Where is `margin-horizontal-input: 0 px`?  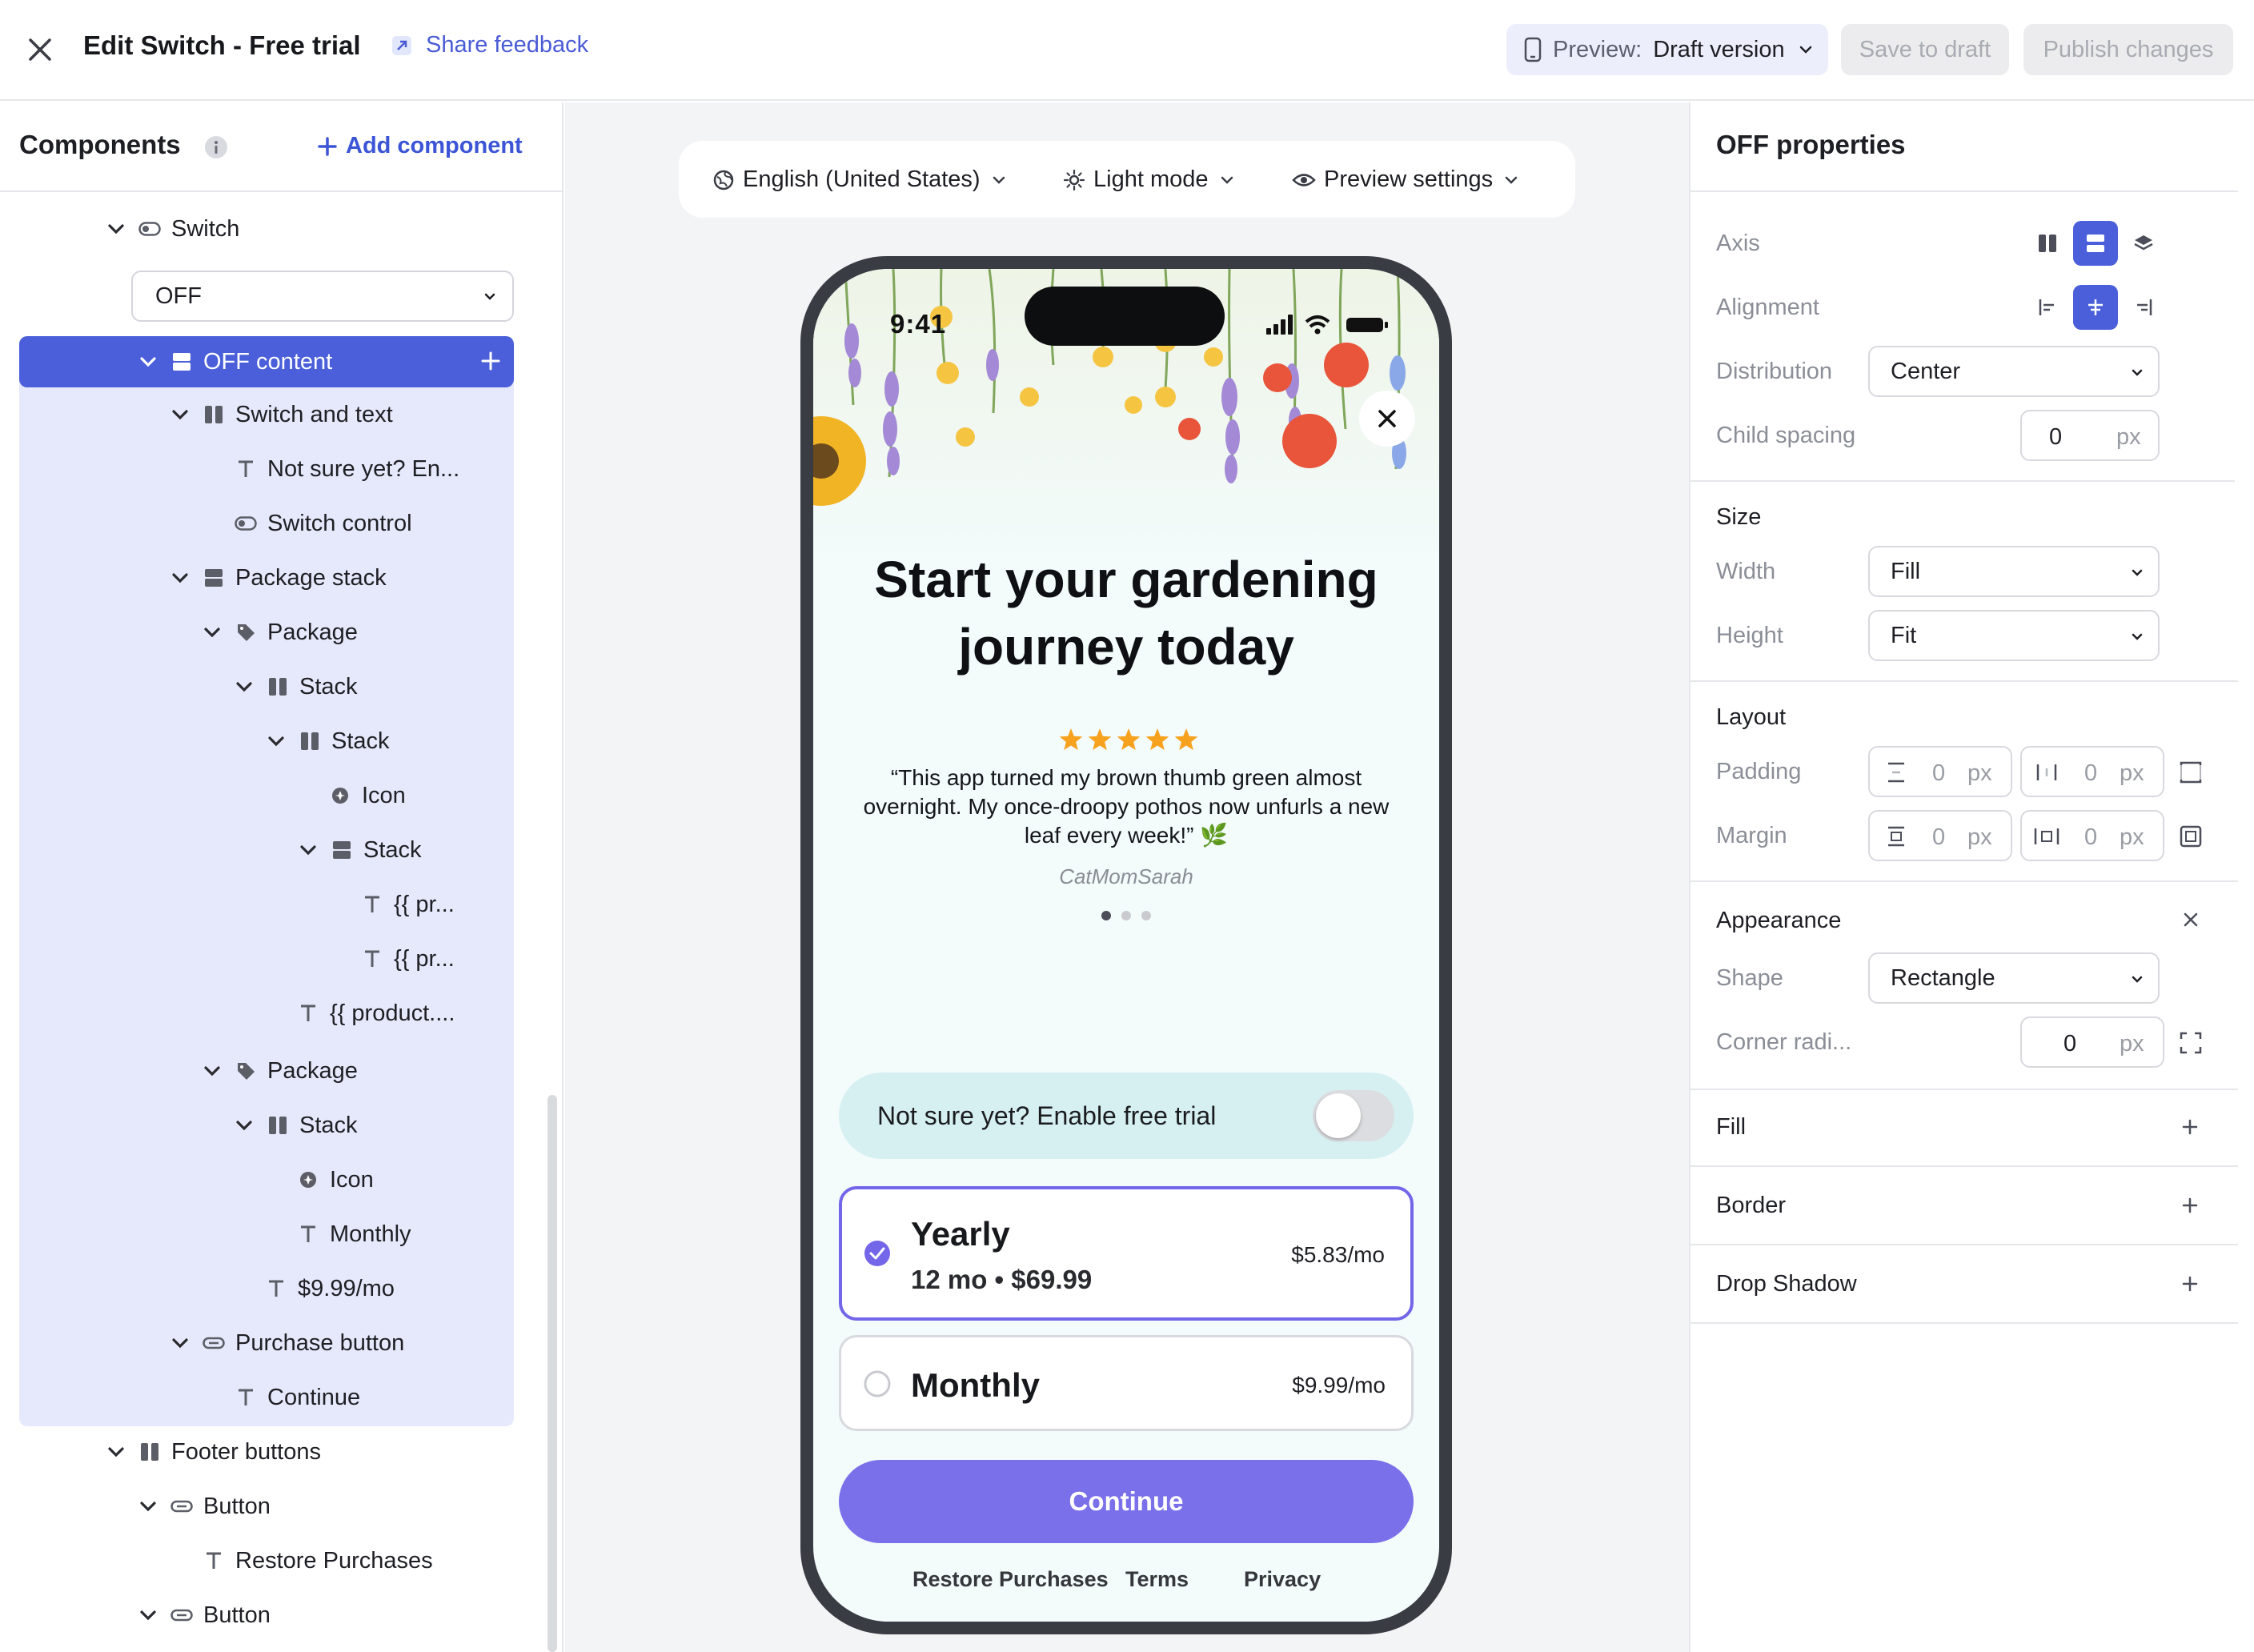
margin-horizontal-input: 0 px is located at coordinates (2092, 835).